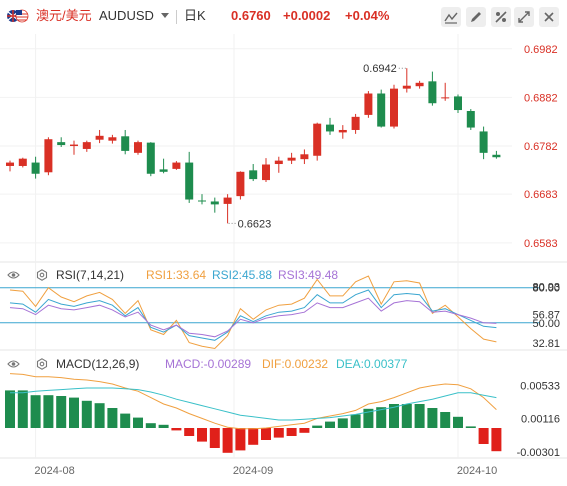 Image resolution: width=567 pixels, height=486 pixels. What do you see at coordinates (541, 50) in the screenshot?
I see `price-axis-tick: 0.6982` at bounding box center [541, 50].